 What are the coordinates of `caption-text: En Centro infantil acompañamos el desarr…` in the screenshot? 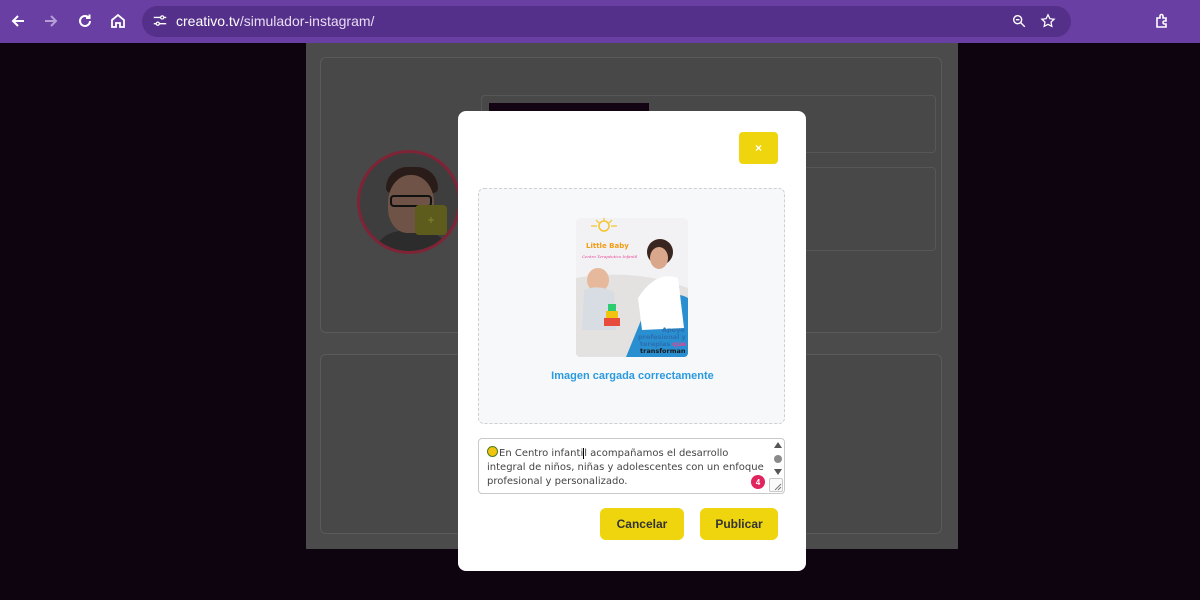 It's located at (628, 467).